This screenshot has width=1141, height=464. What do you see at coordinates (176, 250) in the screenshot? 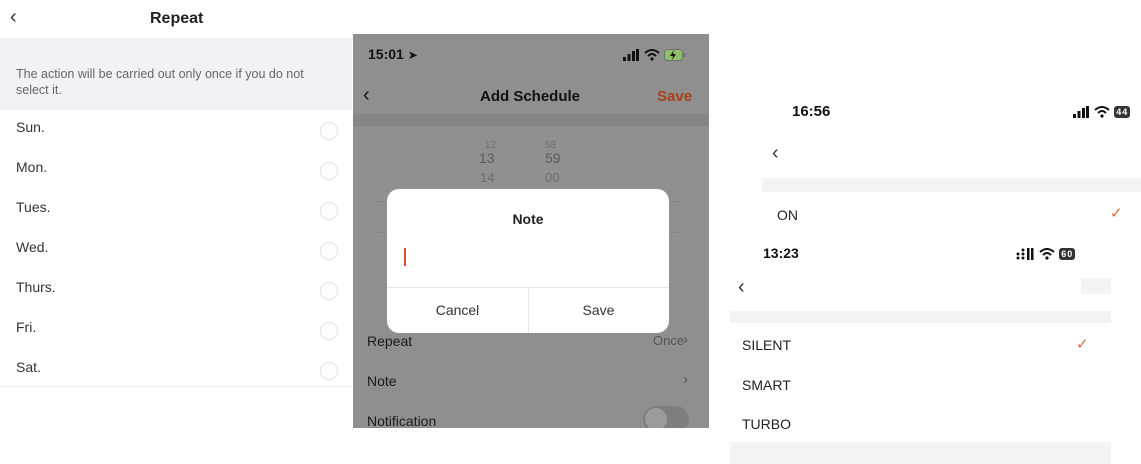
I see `day-row-wed: Wed.` at bounding box center [176, 250].